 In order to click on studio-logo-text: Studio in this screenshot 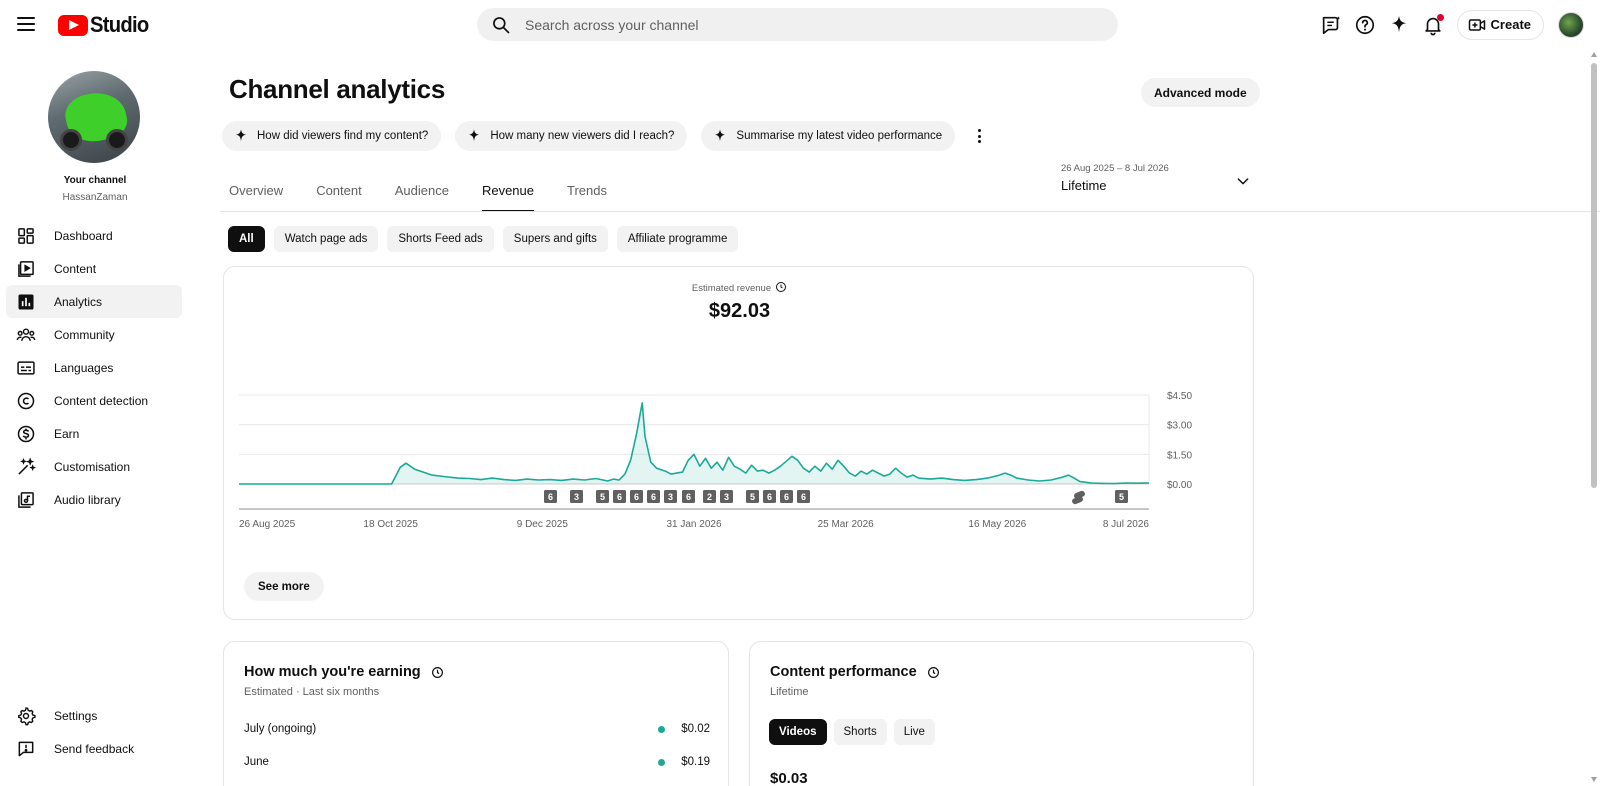, I will do `click(119, 24)`.